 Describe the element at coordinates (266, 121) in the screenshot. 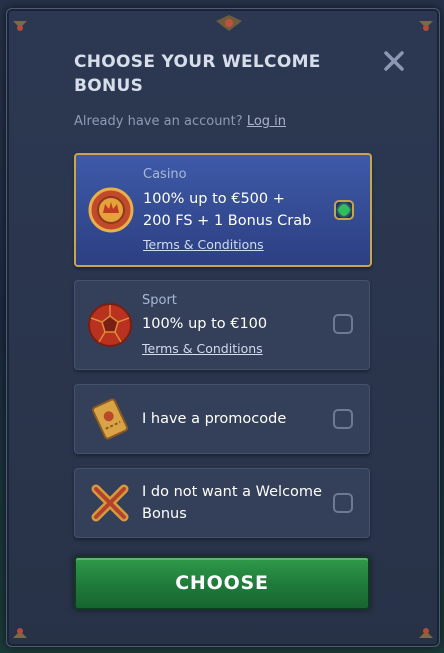

I see `login-link: Log in` at that location.